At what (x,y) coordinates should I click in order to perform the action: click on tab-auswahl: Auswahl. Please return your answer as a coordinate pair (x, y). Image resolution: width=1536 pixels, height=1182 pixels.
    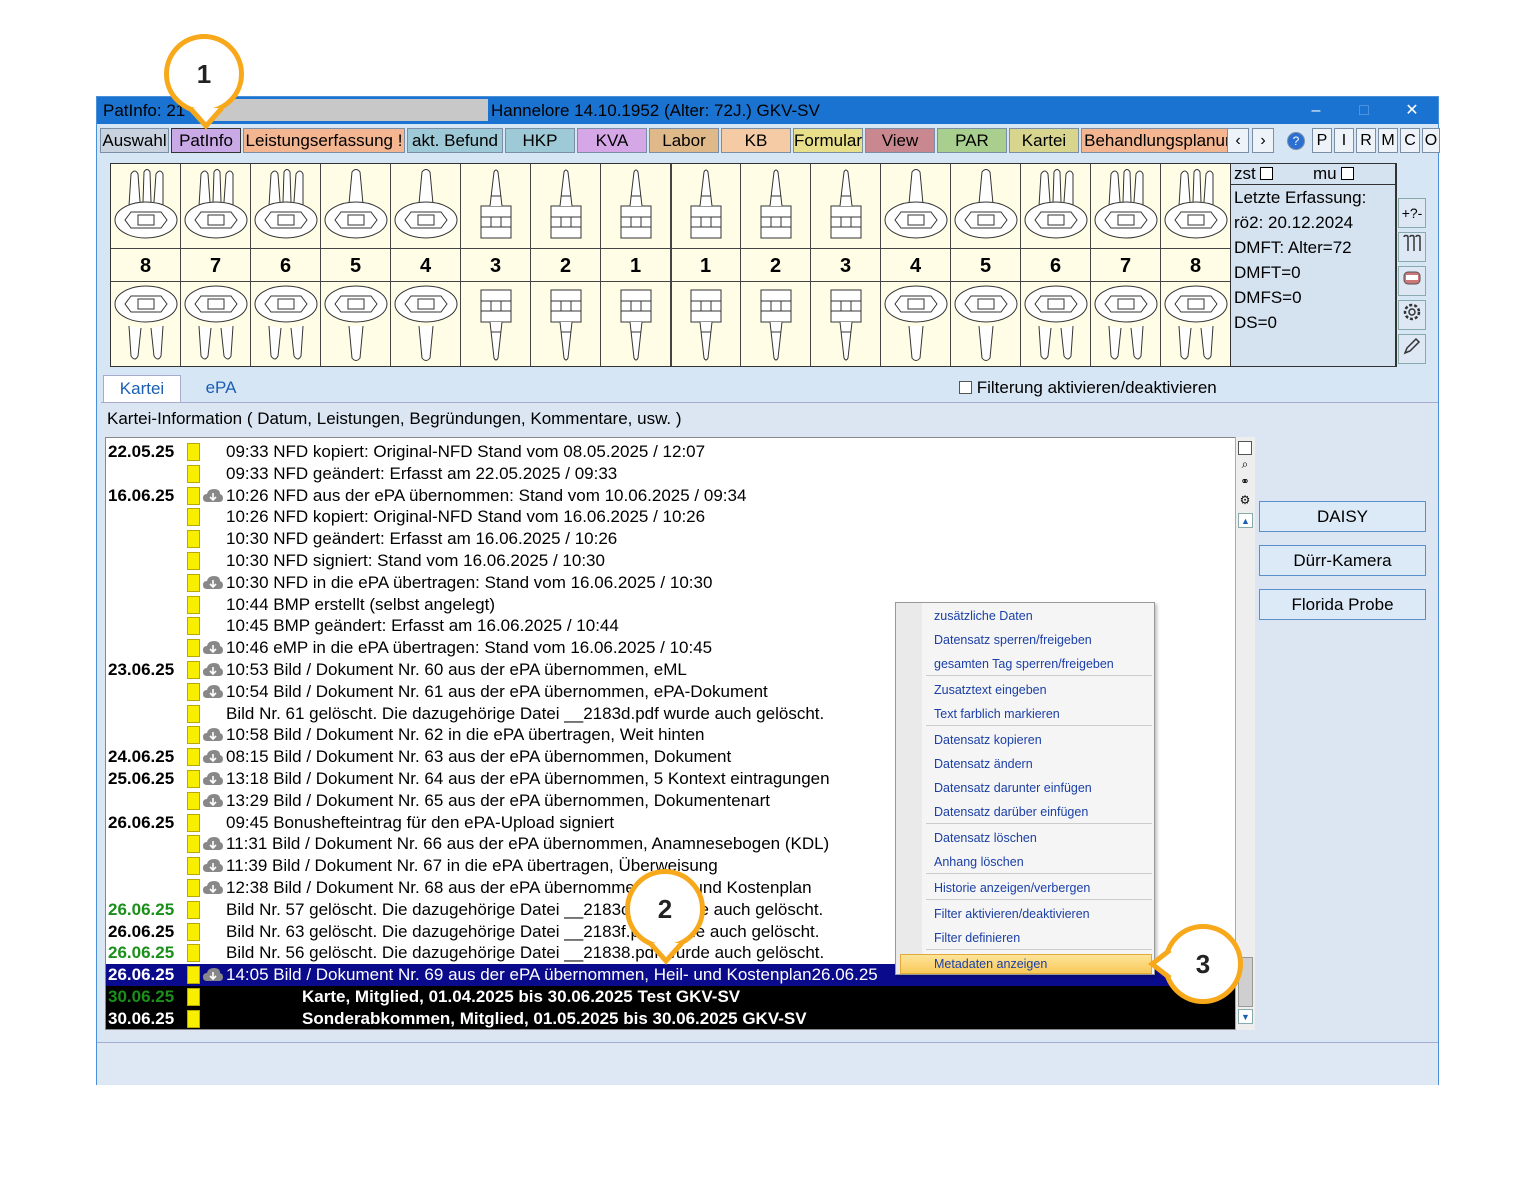
    Looking at the image, I should click on (134, 140).